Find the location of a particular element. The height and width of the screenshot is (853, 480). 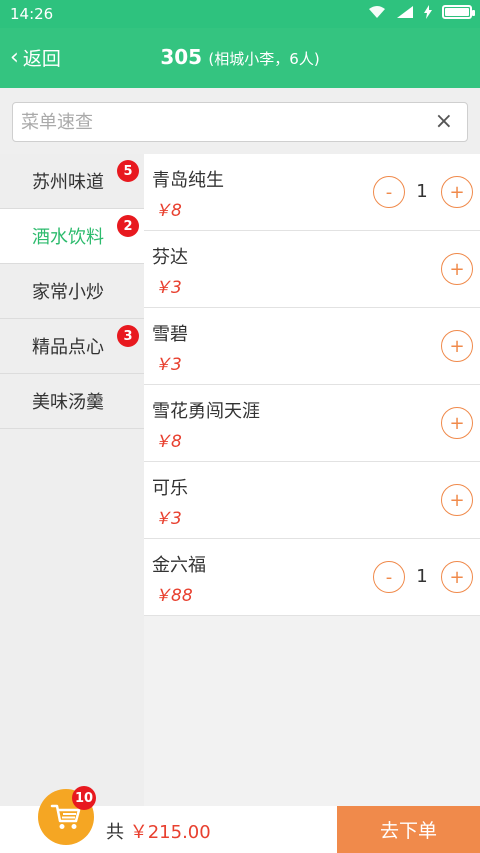

item-price: ￥88 is located at coordinates (173, 596).